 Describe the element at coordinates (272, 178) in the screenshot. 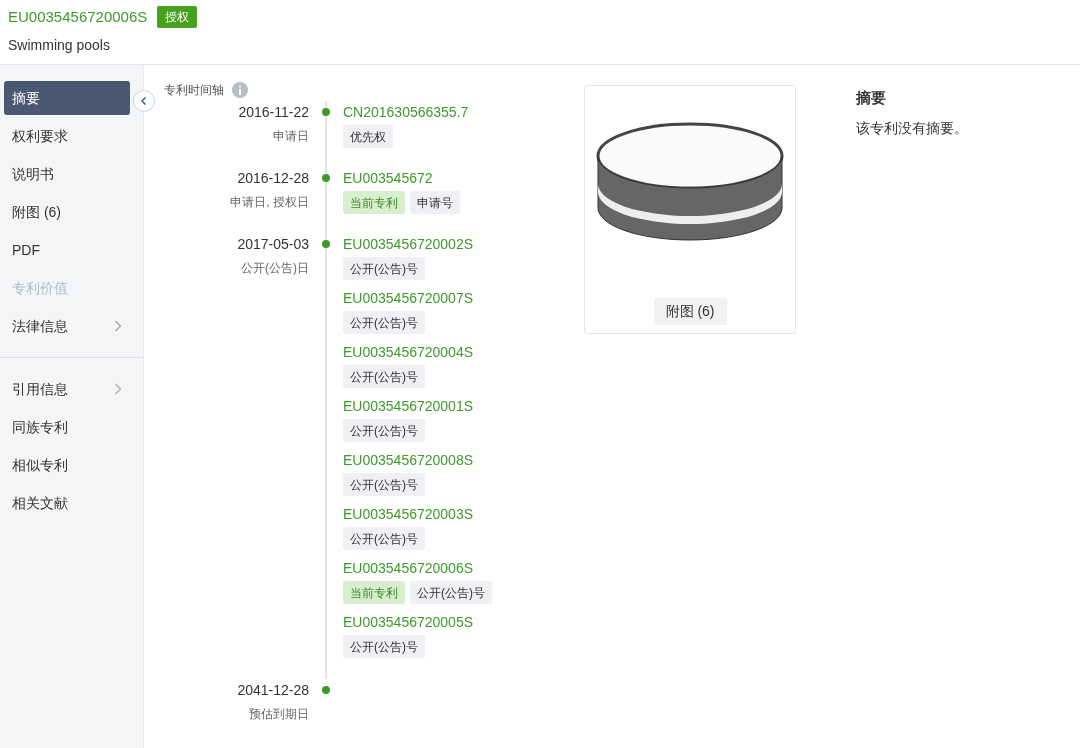

I see `event-date: 2016-12-28` at that location.